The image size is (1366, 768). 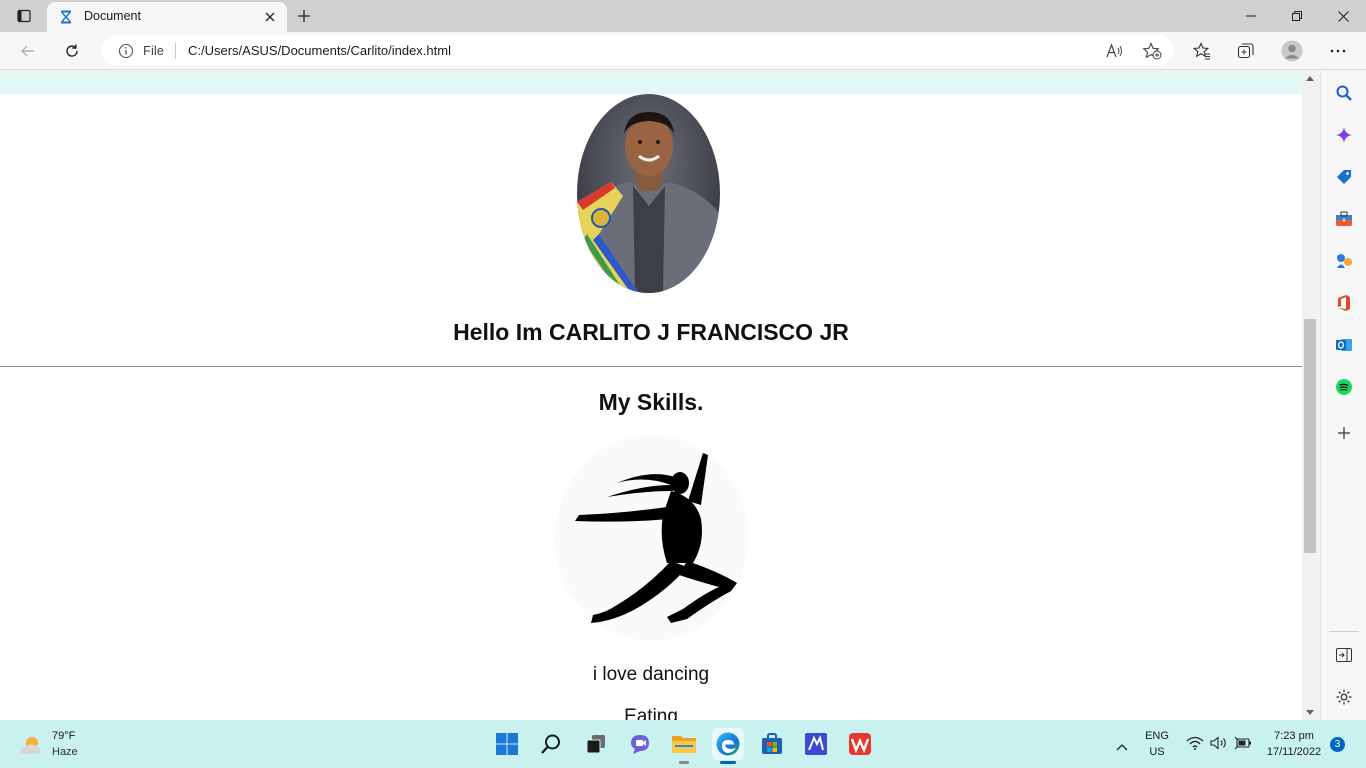 What do you see at coordinates (651, 82) in the screenshot?
I see `header-band` at bounding box center [651, 82].